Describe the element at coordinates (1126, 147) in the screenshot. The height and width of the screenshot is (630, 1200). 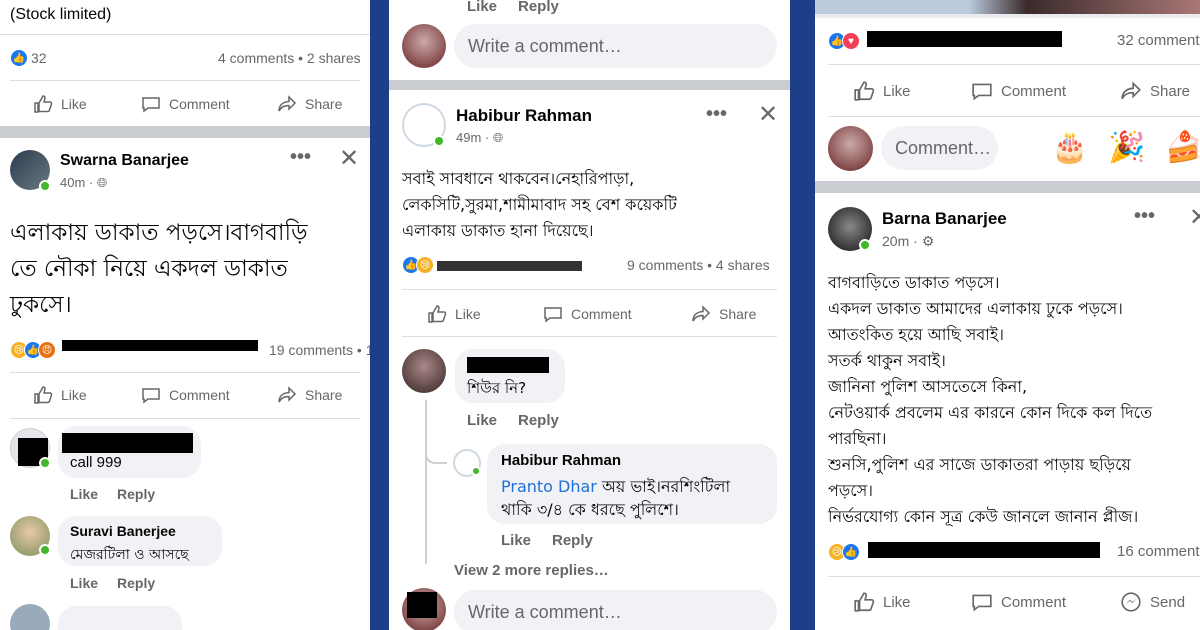
I see `celebration-sticker-icon: 🎉` at that location.